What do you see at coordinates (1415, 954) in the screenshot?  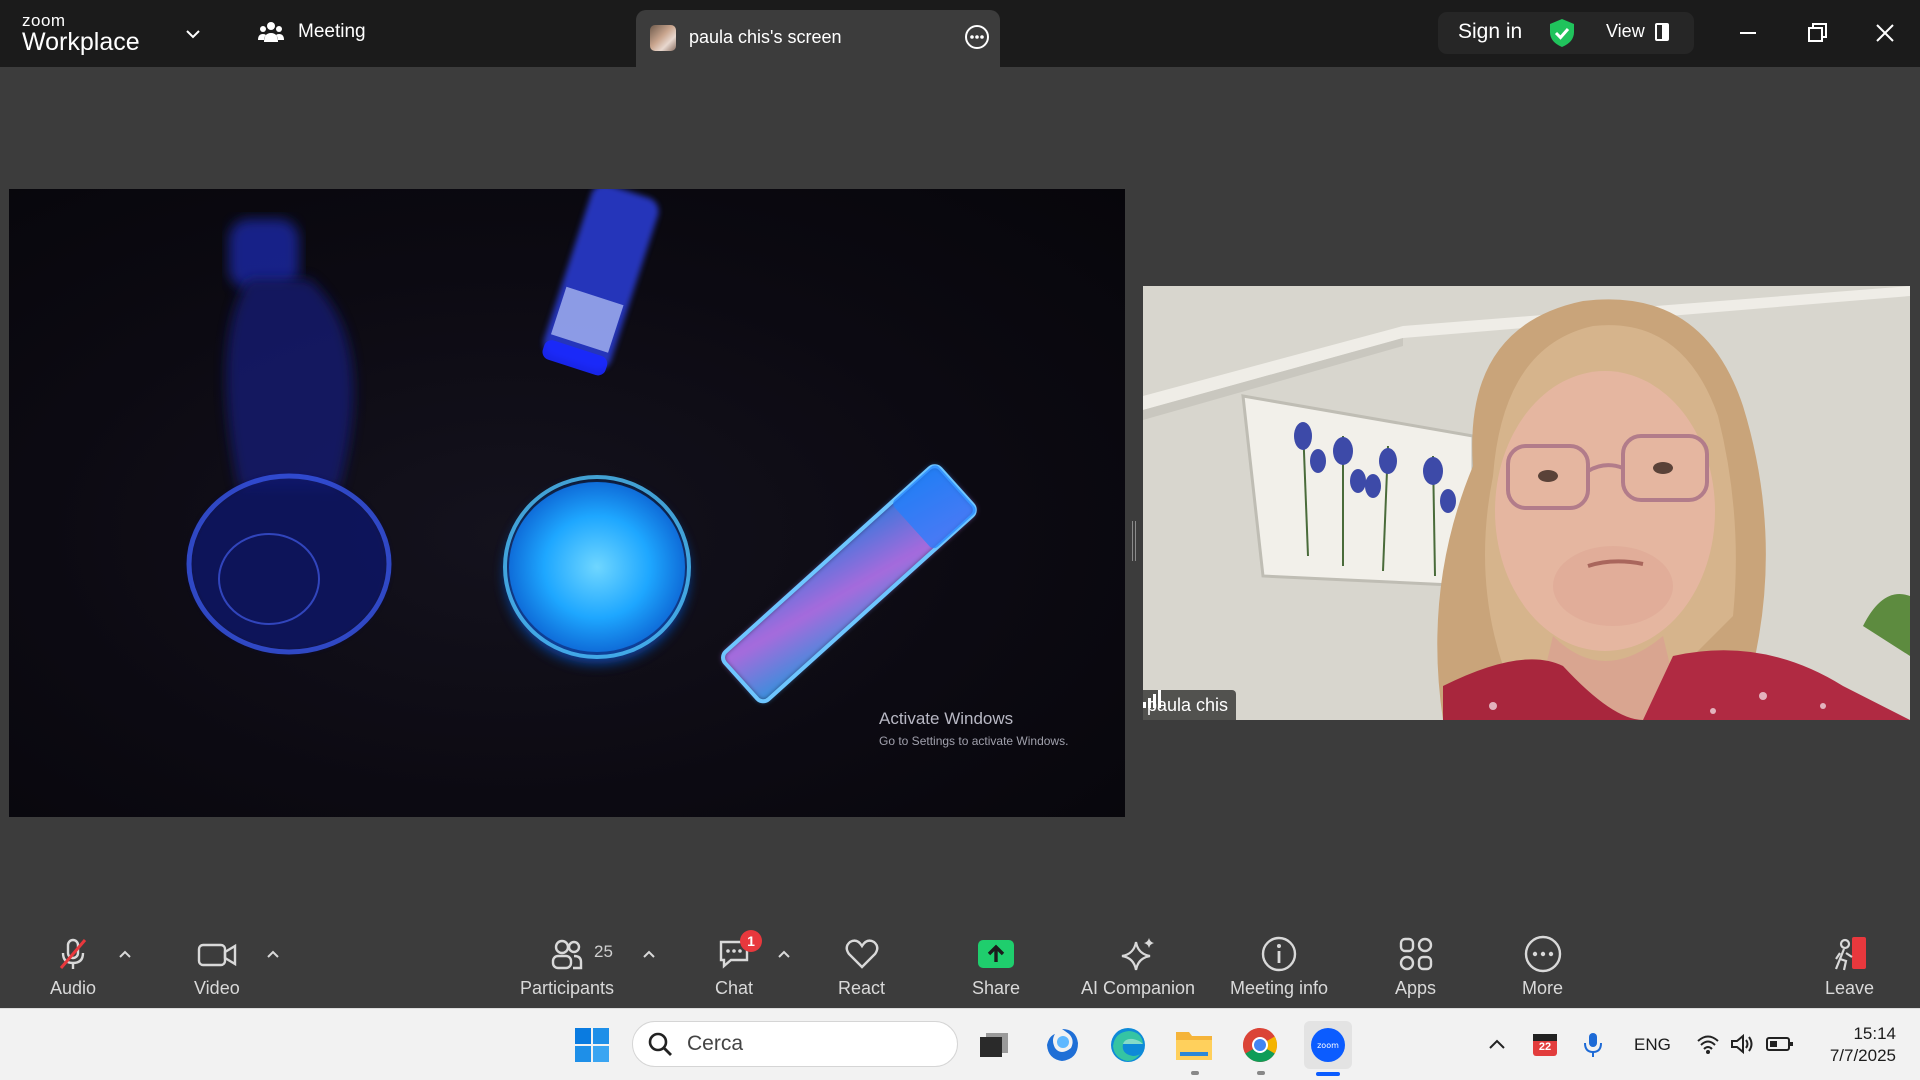 I see `apps-icon` at bounding box center [1415, 954].